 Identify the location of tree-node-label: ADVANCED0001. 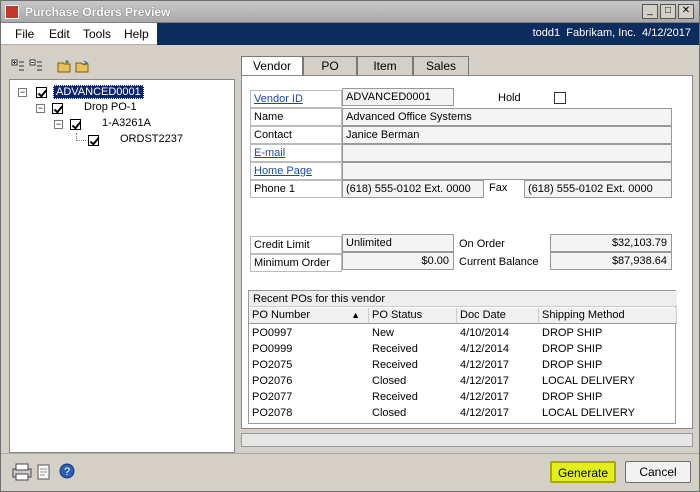
(98, 92).